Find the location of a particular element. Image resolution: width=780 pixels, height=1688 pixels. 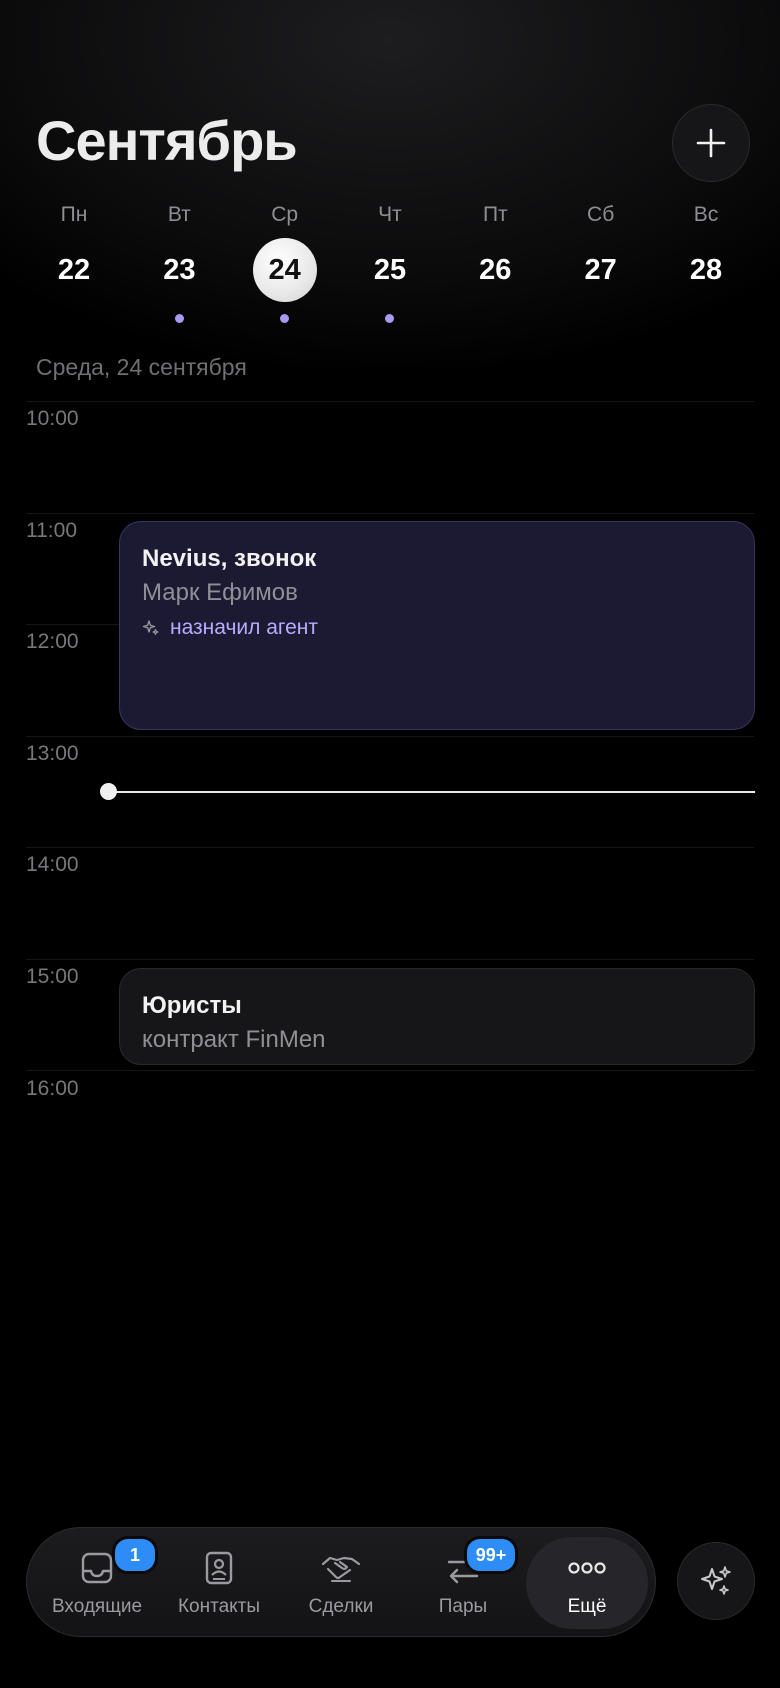

add-event-button is located at coordinates (711, 143).